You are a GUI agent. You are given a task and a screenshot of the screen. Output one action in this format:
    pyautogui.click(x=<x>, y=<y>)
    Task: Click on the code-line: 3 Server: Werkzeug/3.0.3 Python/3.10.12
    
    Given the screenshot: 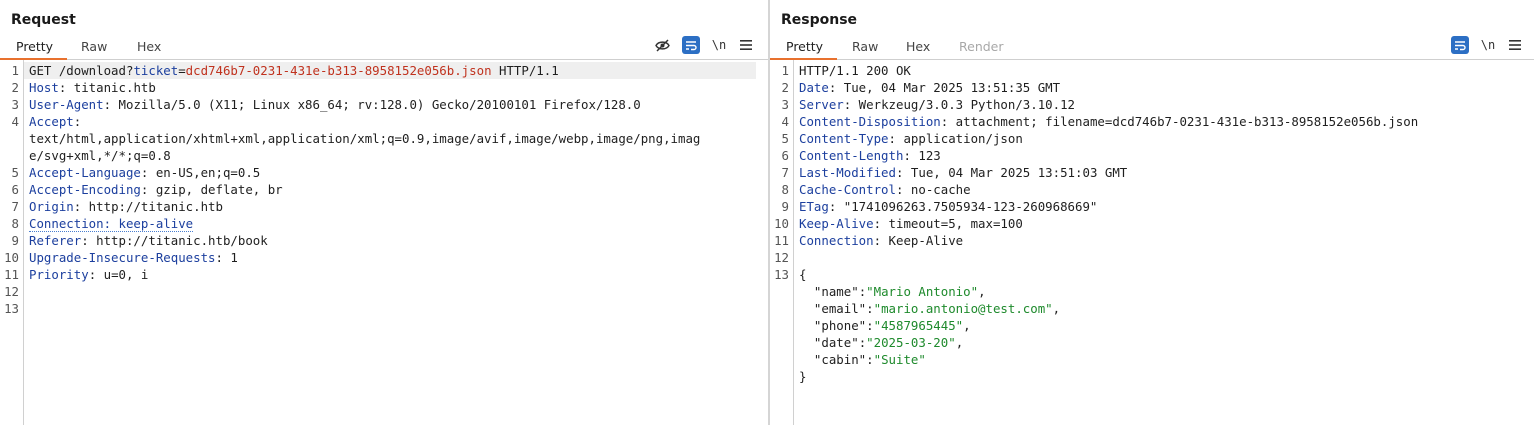 What is the action you would take?
    pyautogui.click(x=1152, y=104)
    